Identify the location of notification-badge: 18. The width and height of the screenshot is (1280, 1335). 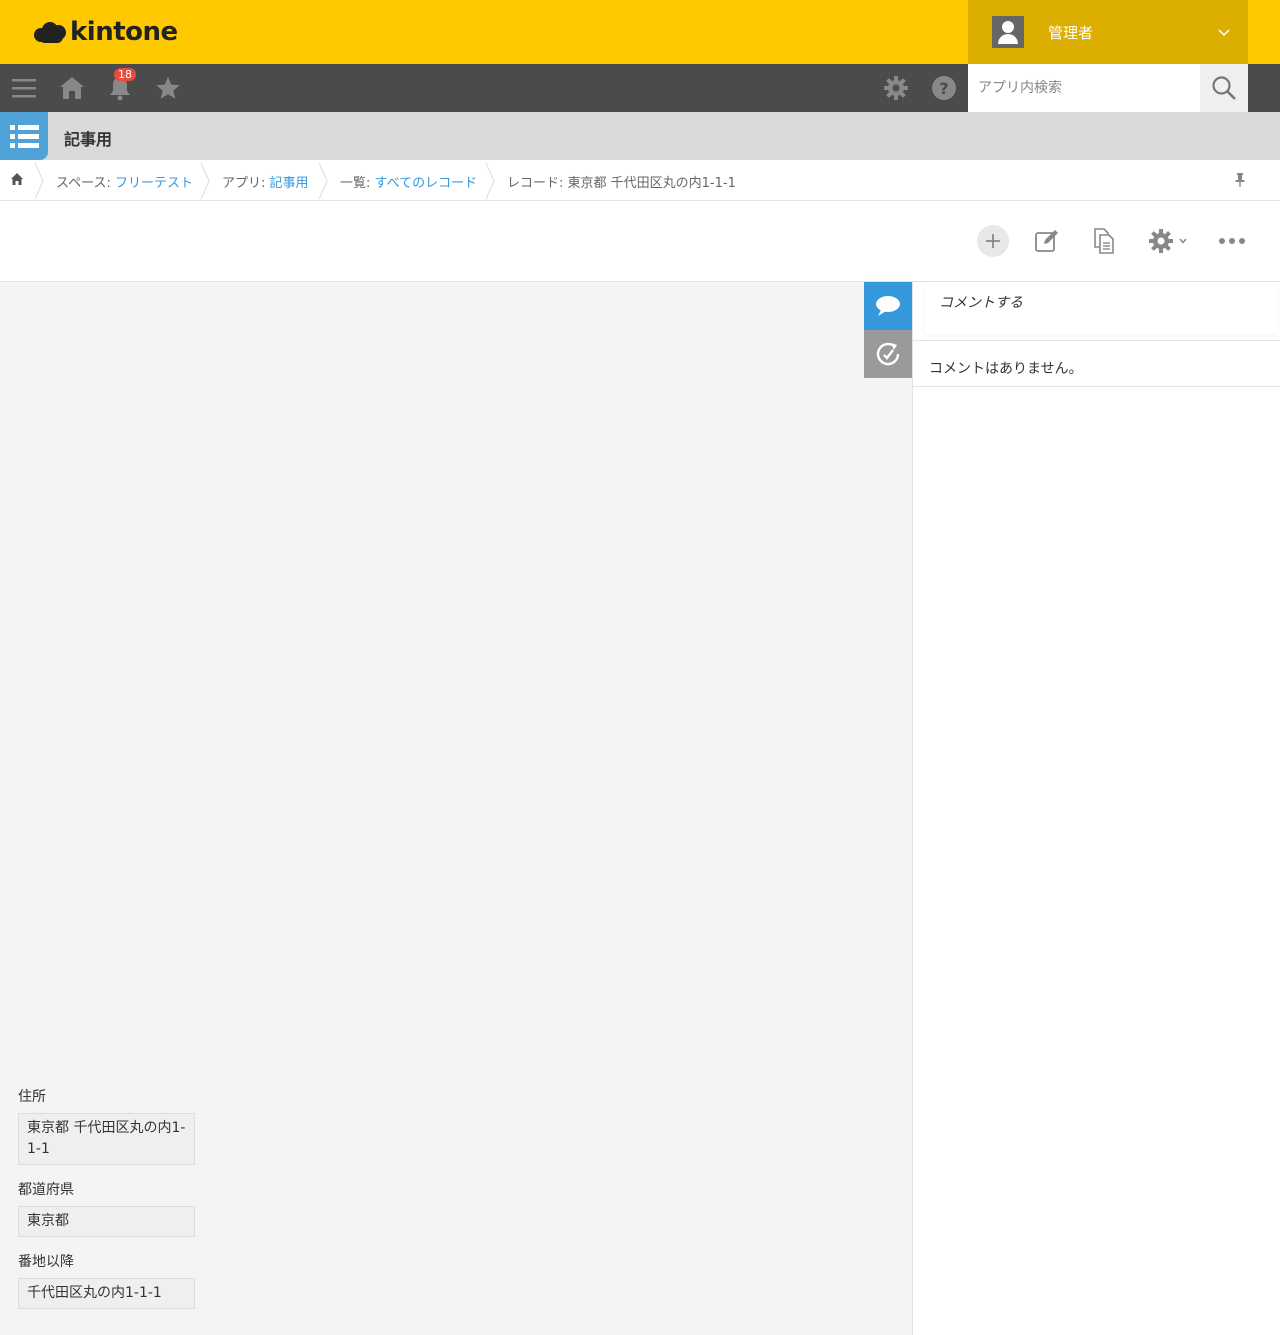
(125, 74).